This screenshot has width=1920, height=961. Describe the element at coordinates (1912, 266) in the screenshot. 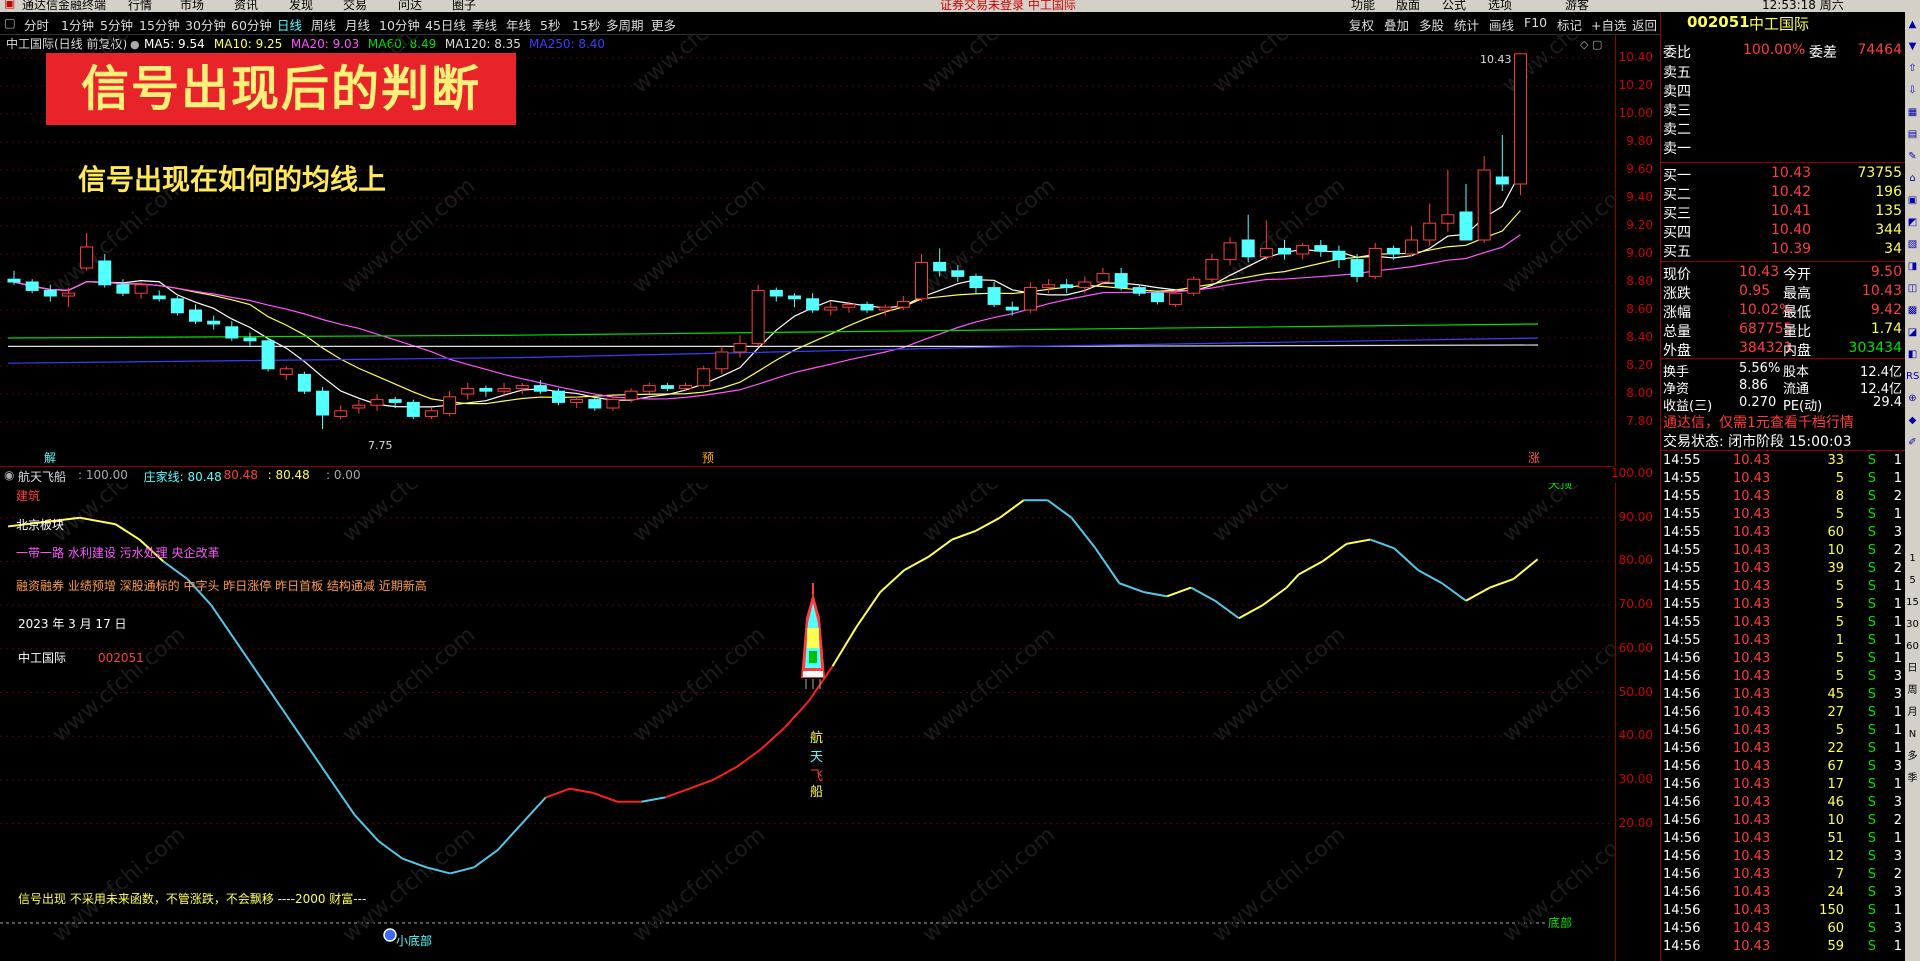

I see `toolbar-icon: ◨` at that location.